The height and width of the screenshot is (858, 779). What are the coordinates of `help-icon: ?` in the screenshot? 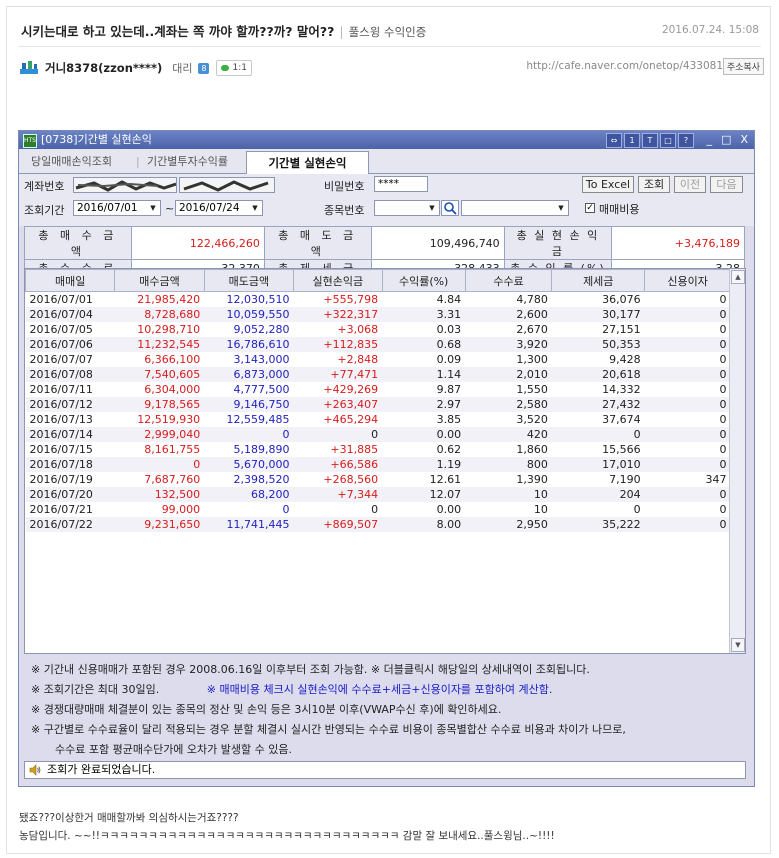 It's located at (686, 140).